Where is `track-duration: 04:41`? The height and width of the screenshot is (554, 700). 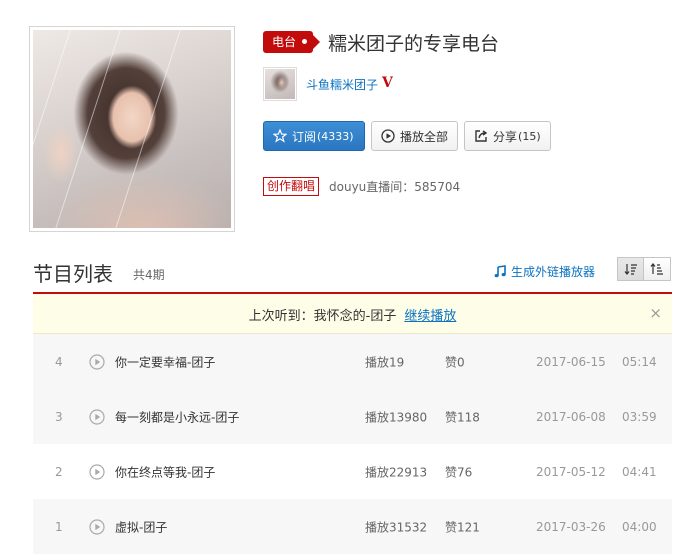 track-duration: 04:41 is located at coordinates (639, 471).